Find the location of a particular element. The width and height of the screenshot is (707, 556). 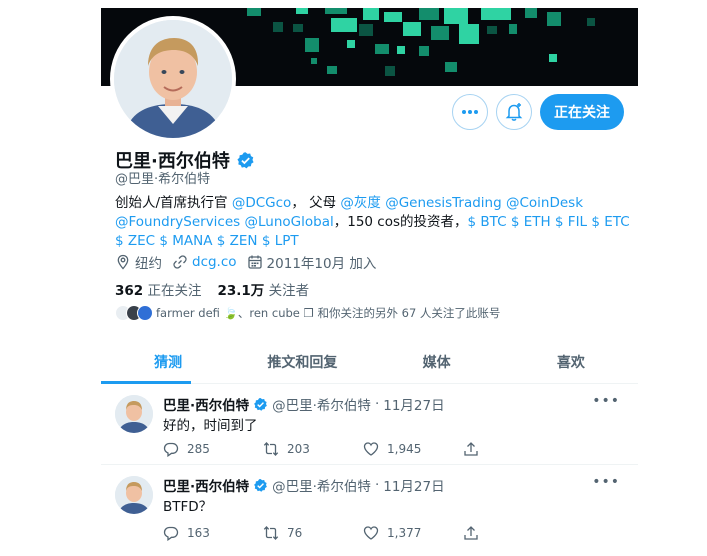

retweet-button: 203 is located at coordinates (313, 449).